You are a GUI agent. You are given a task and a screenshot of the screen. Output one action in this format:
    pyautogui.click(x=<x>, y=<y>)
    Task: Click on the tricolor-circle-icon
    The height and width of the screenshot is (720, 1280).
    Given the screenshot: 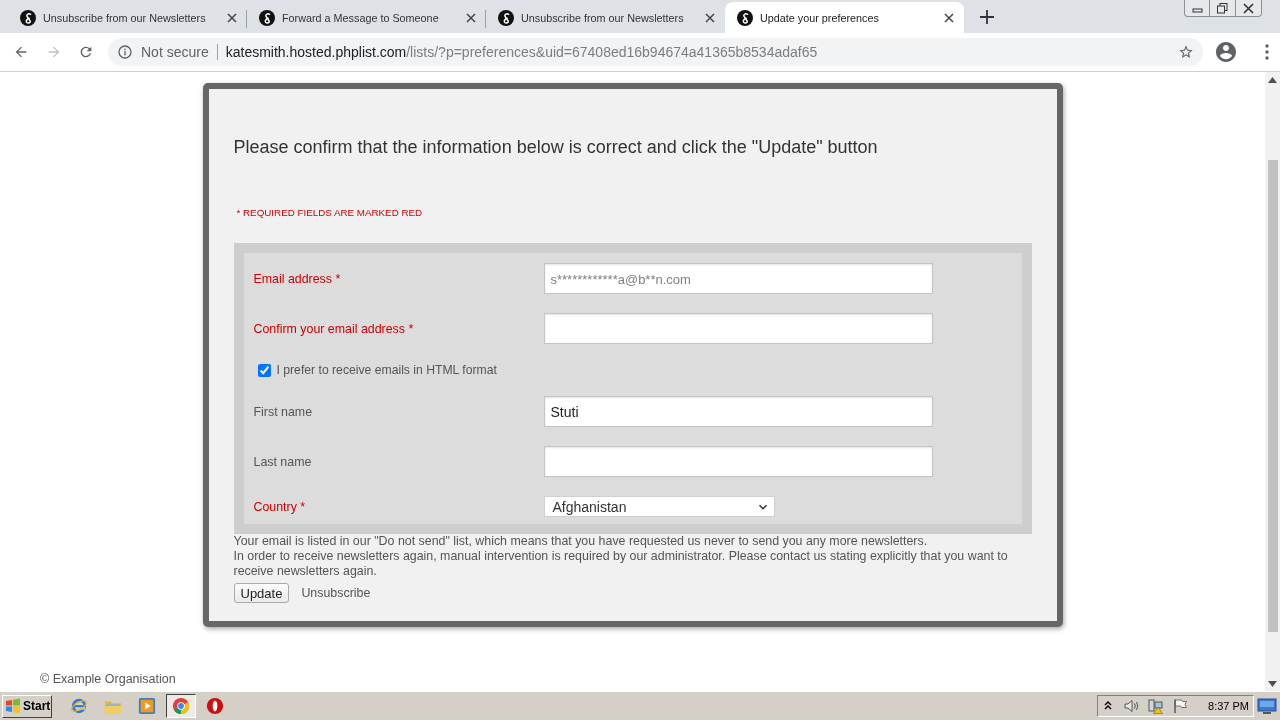 What is the action you would take?
    pyautogui.click(x=181, y=706)
    